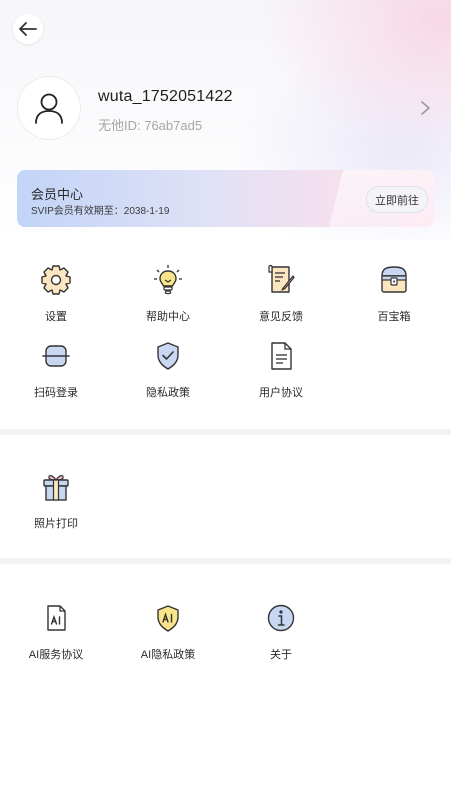 This screenshot has height=803, width=451. What do you see at coordinates (168, 618) in the screenshot?
I see `ai-shield-icon` at bounding box center [168, 618].